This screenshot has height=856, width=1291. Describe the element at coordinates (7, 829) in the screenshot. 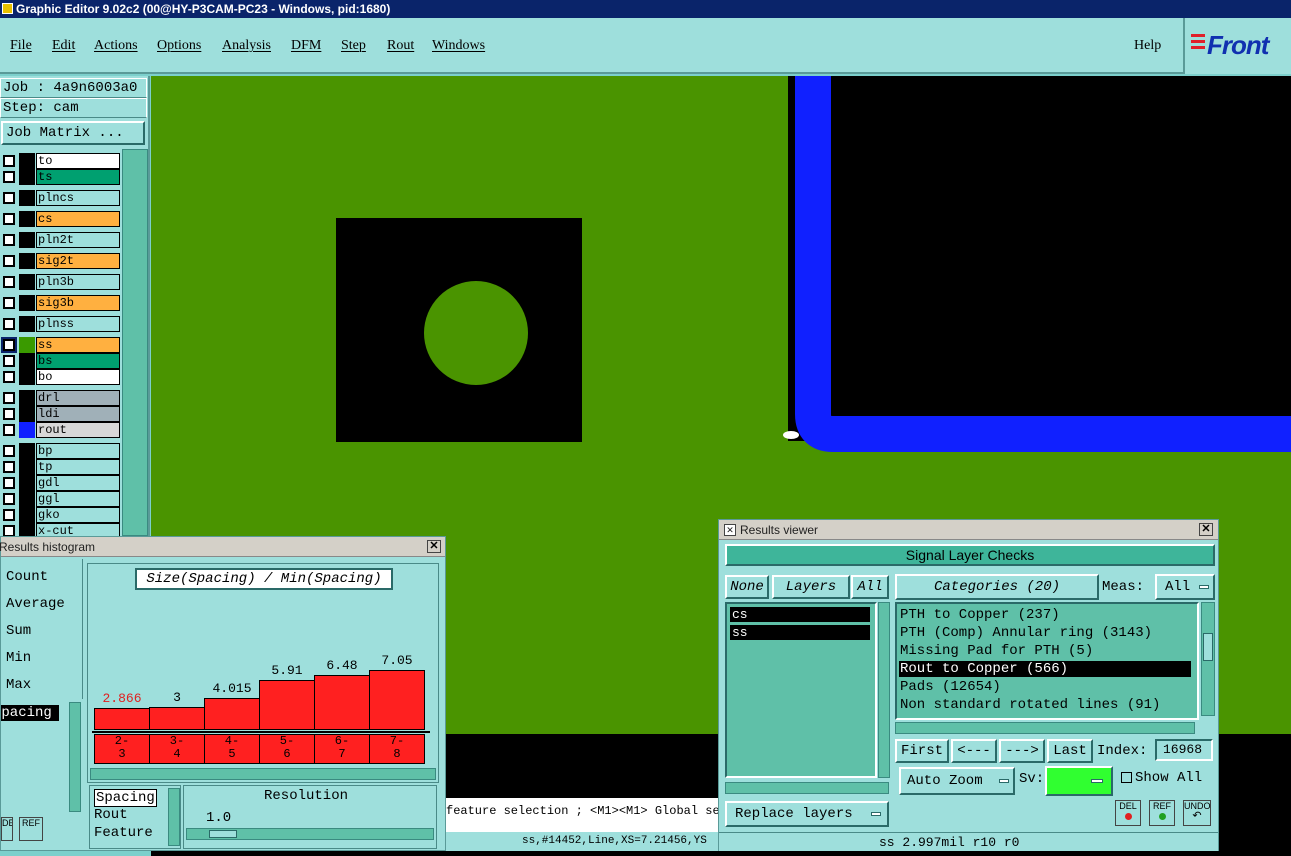

I see `histogram-del-button: DEL` at that location.